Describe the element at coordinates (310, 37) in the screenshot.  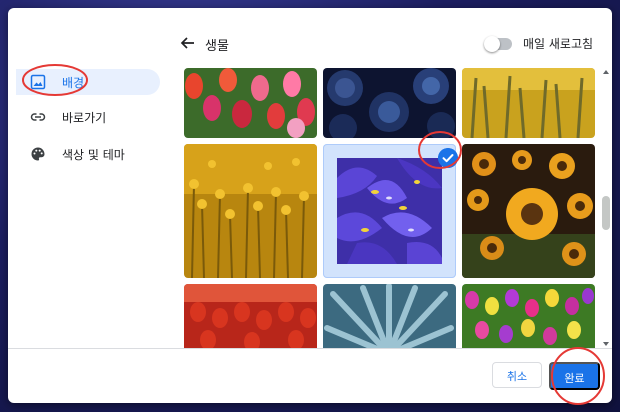
I see `dialog-header: 생물 매일 새로고침` at that location.